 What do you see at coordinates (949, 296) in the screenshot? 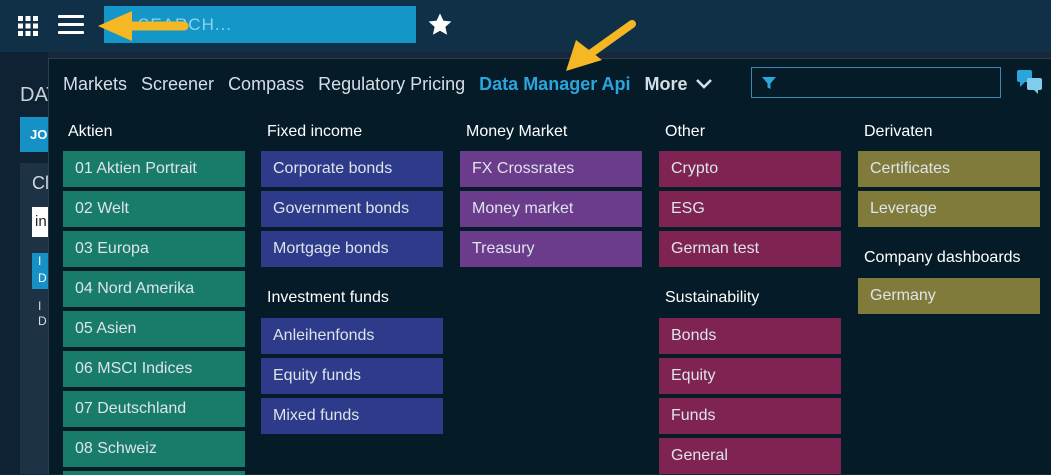
I see `menu-item-germany: Germany` at bounding box center [949, 296].